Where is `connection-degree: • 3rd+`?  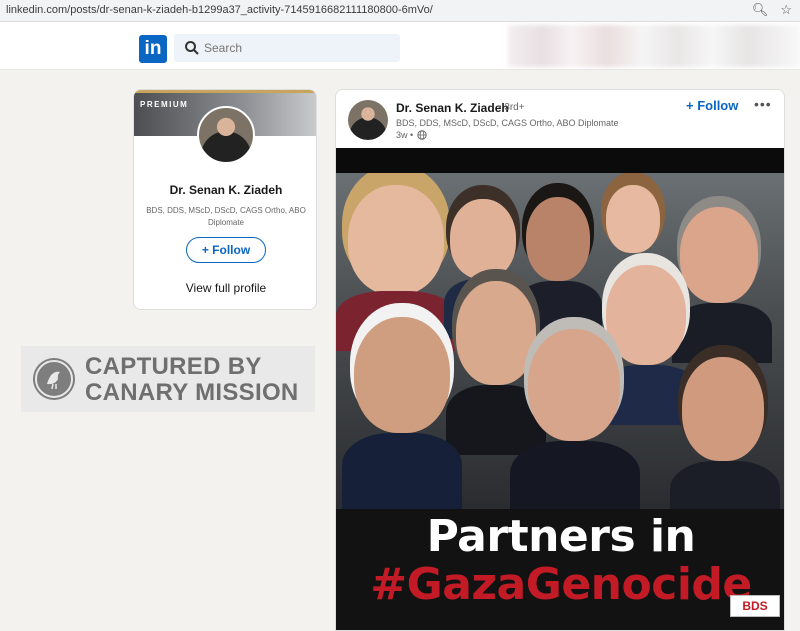
connection-degree: • 3rd+ is located at coordinates (511, 107).